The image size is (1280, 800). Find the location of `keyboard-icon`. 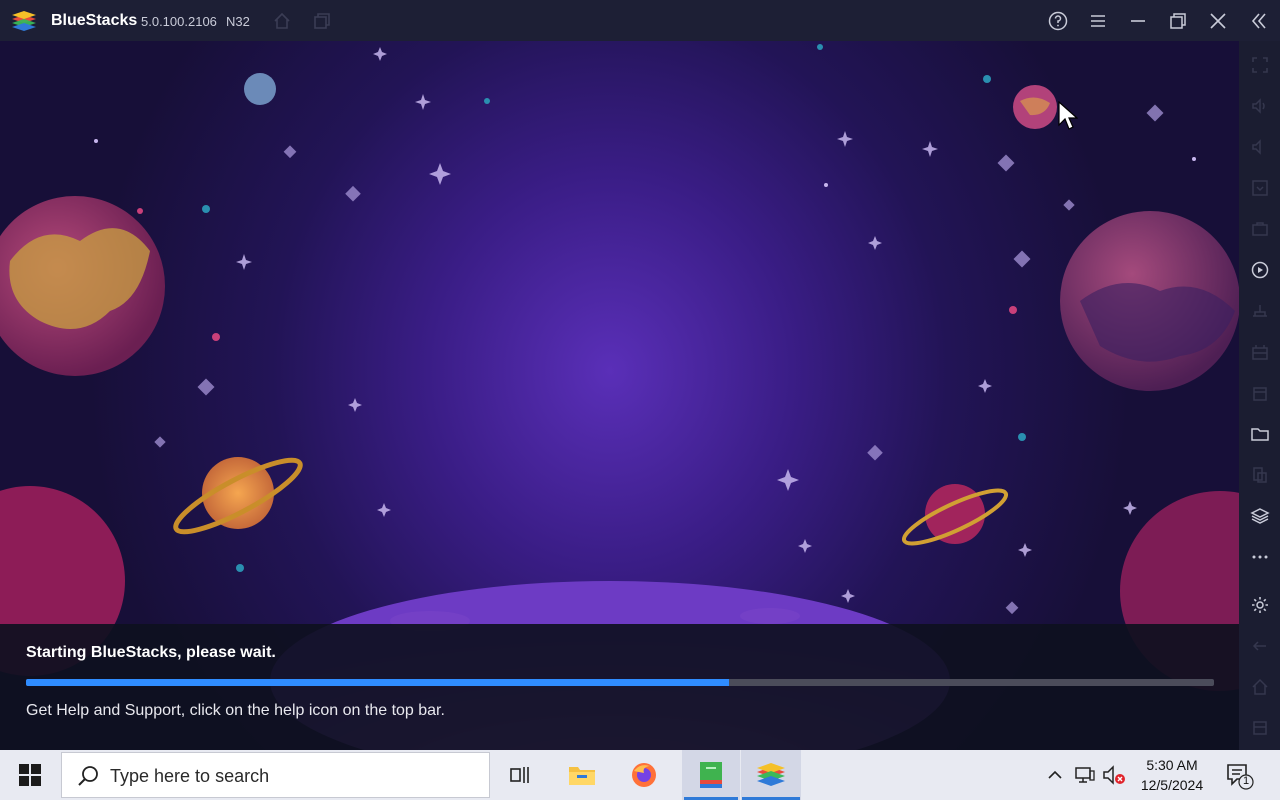

keyboard-icon is located at coordinates (1259, 228).